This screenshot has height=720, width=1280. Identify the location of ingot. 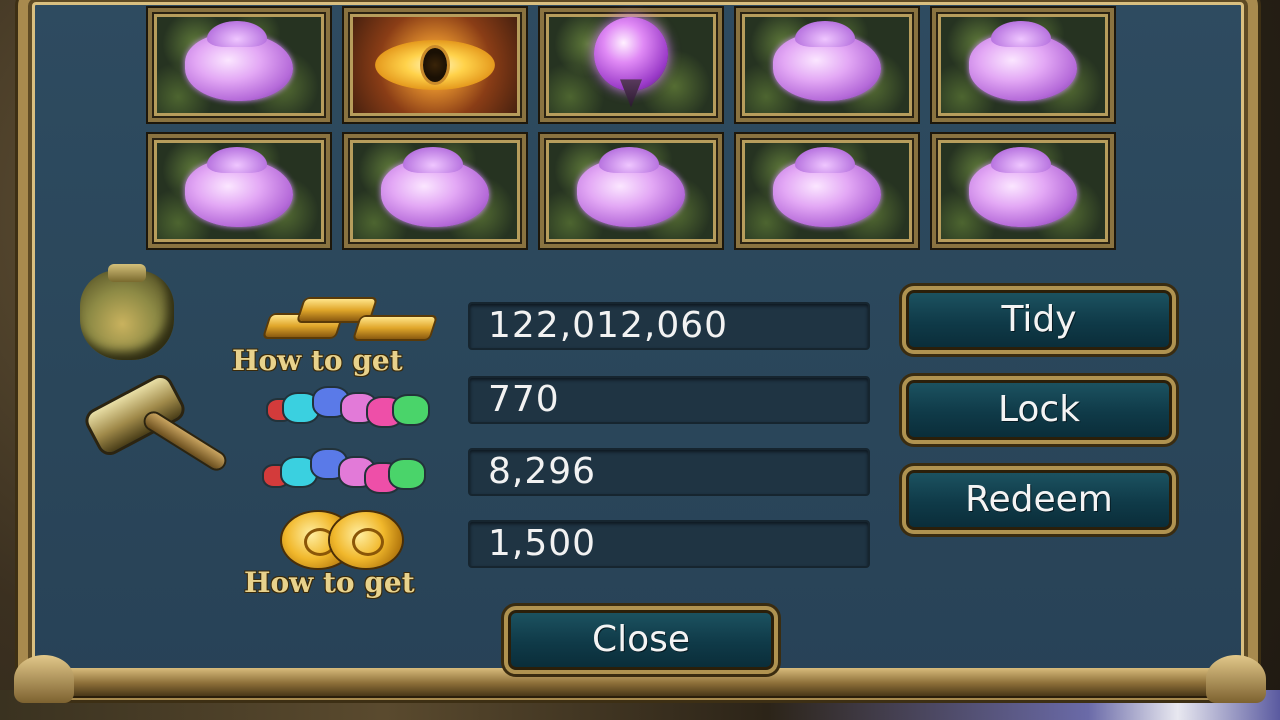
(395, 328).